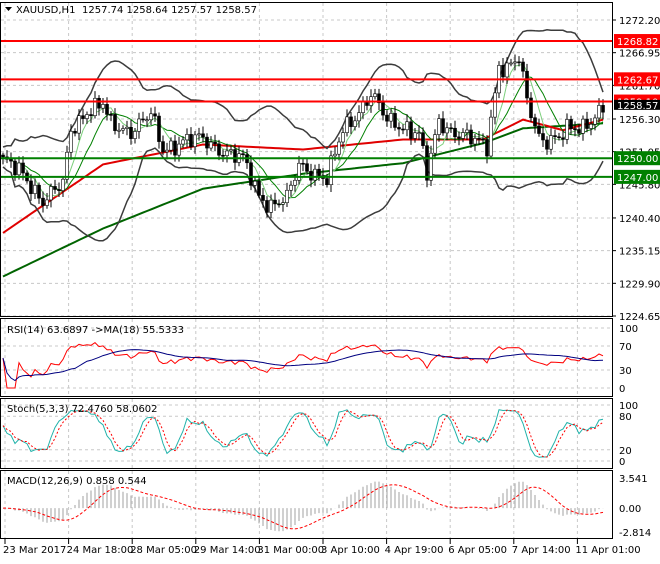 Image resolution: width=660 pixels, height=564 pixels. I want to click on price-tick-label: 1240.40, so click(639, 219).